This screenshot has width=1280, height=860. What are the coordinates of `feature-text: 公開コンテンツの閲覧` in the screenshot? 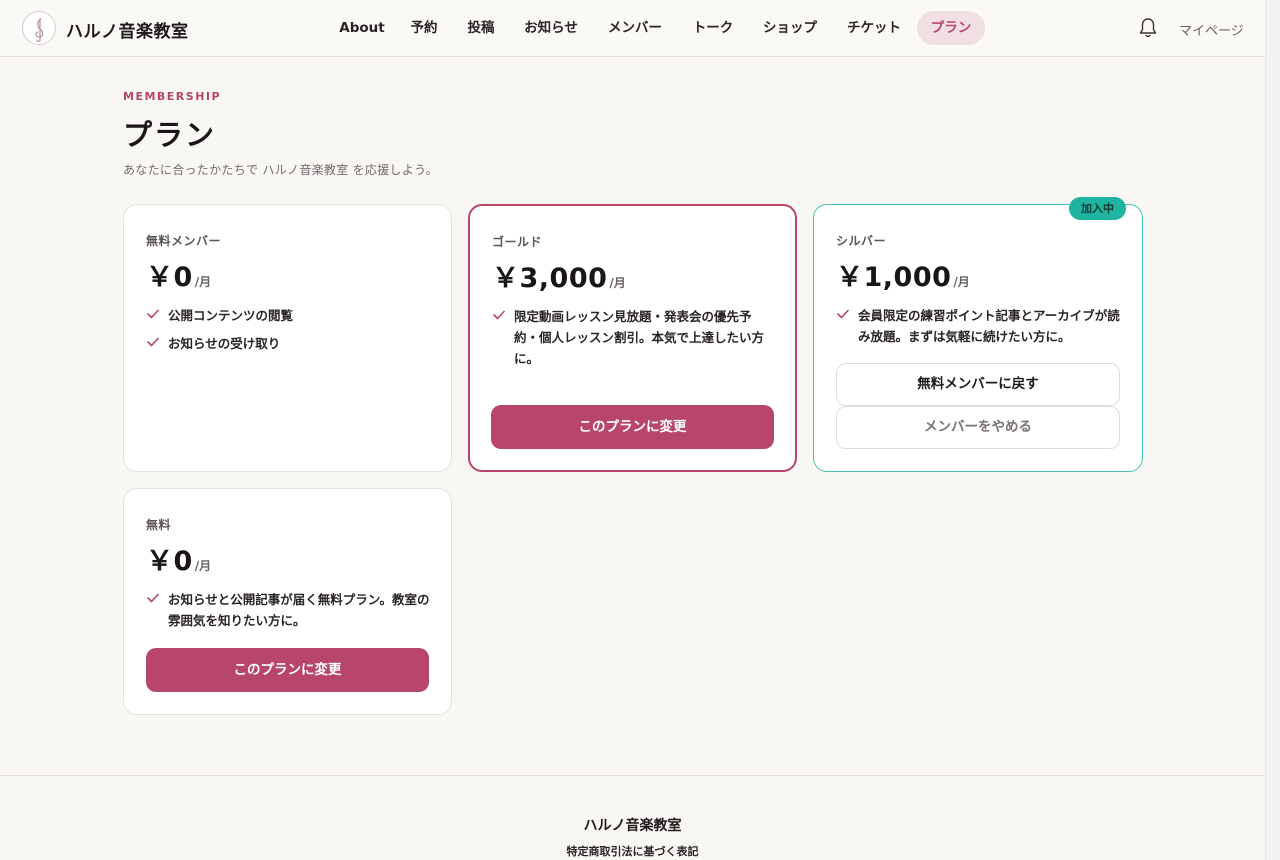 It's located at (231, 315).